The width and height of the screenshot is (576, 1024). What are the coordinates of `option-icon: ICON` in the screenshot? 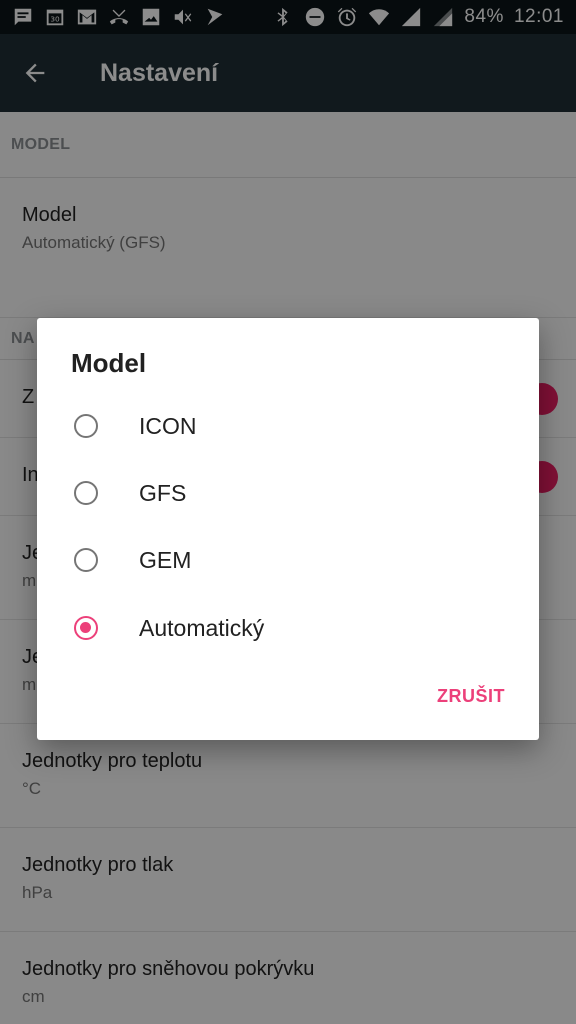 It's located at (288, 426).